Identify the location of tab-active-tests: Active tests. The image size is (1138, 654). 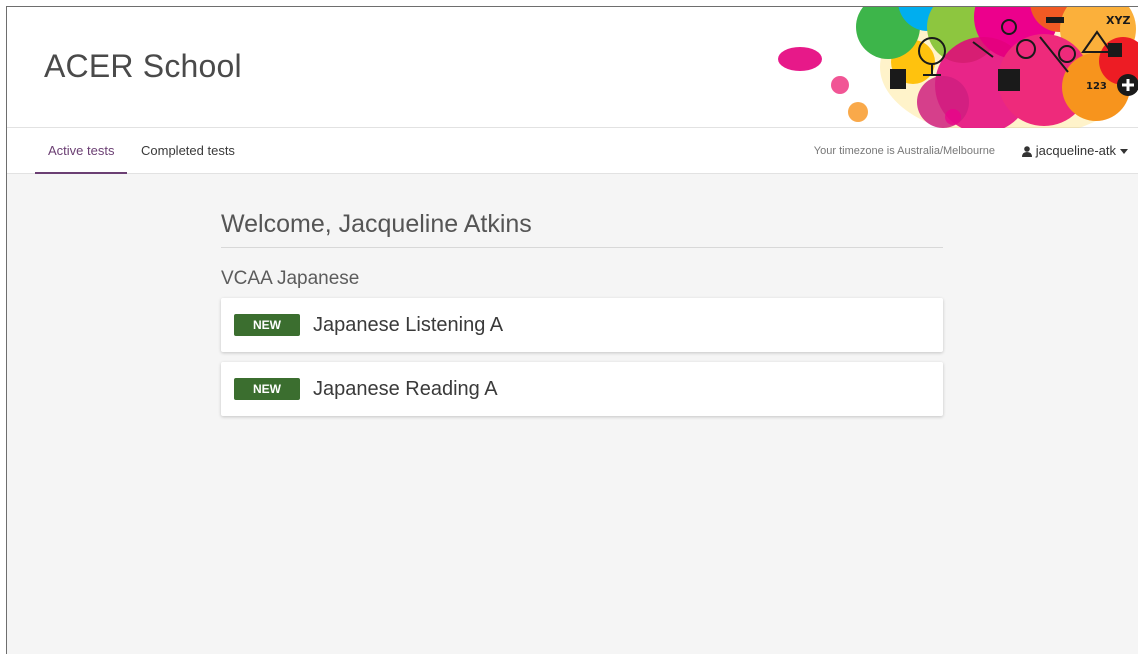
(81, 151).